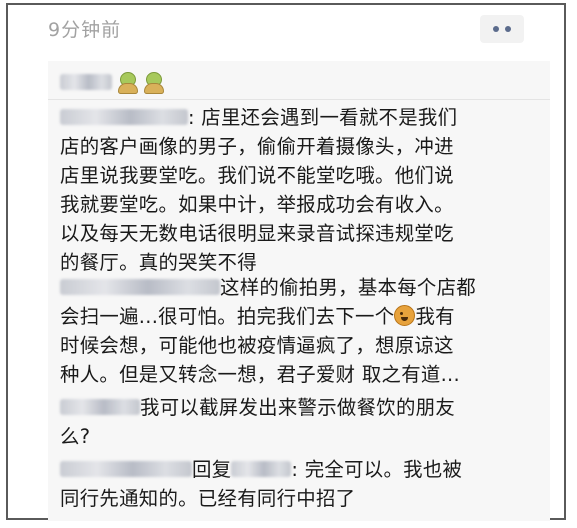 This screenshot has height=528, width=577. I want to click on comment-line: : 店里还会遇到一看就不是我们, so click(300, 117).